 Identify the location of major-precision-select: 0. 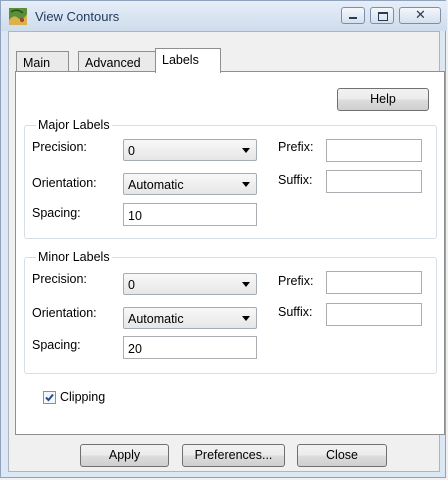
(190, 150).